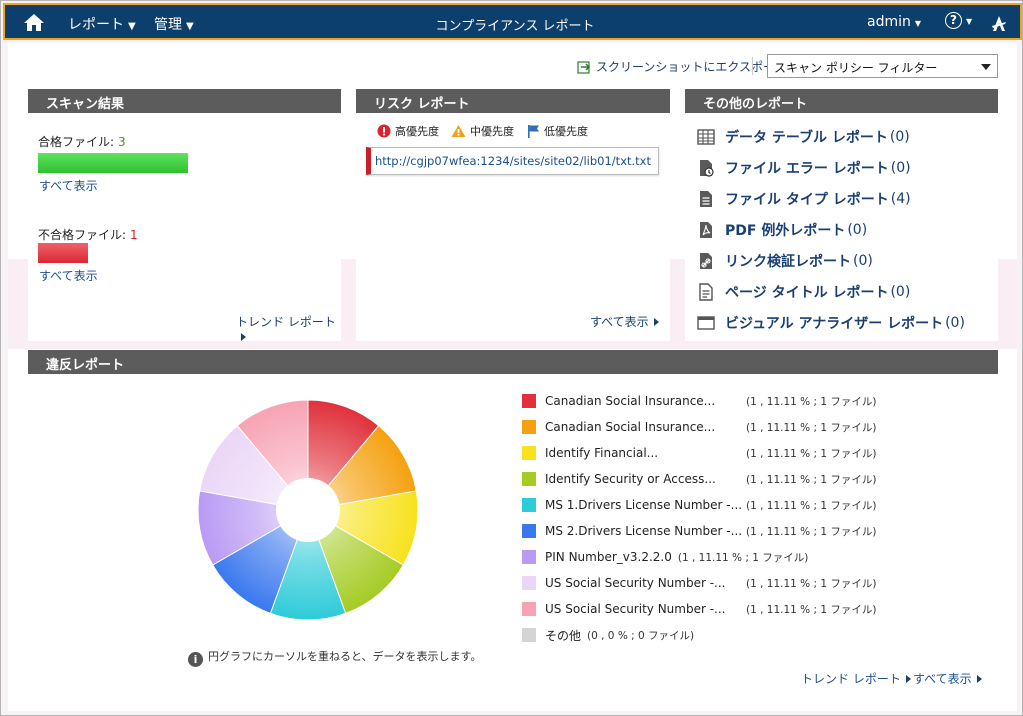 This screenshot has height=716, width=1023. Describe the element at coordinates (533, 131) in the screenshot. I see `flag-icon` at that location.